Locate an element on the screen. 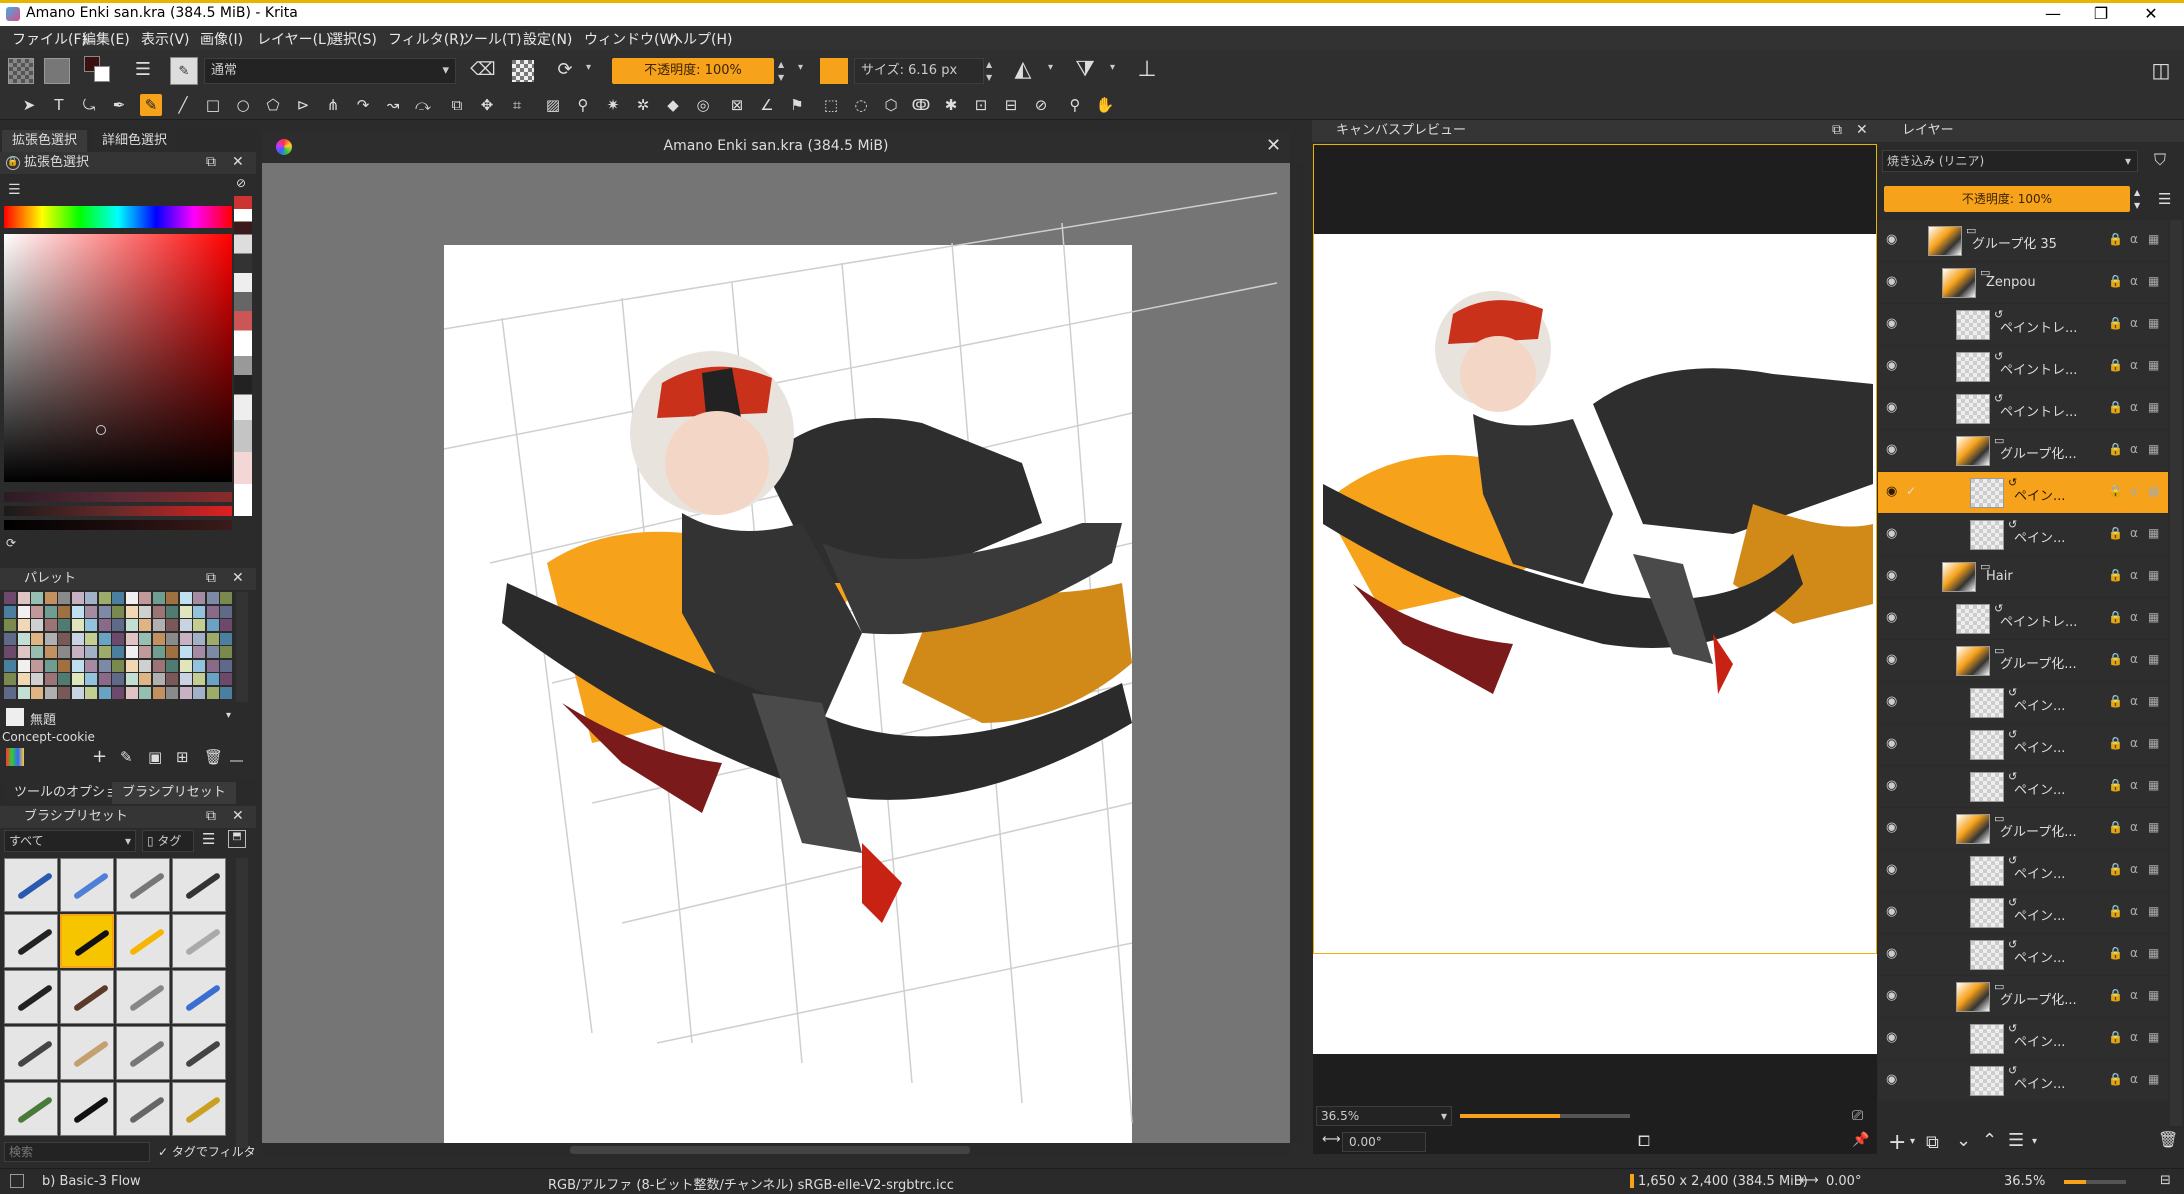  menu-view: 表示(V) is located at coordinates (165, 39).